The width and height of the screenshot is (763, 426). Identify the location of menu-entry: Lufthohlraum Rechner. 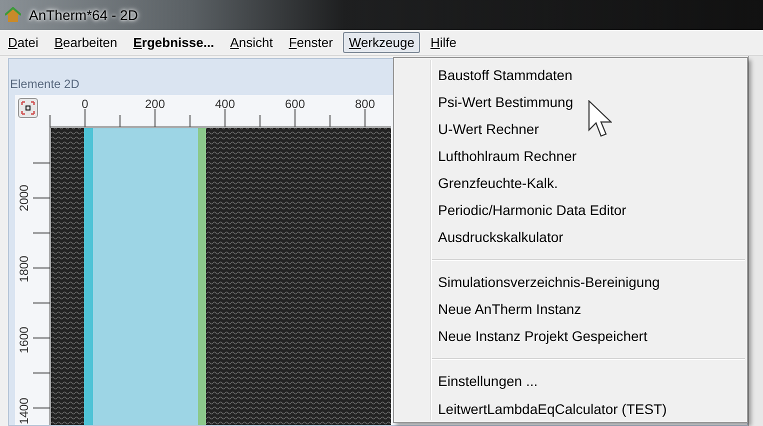
(485, 156).